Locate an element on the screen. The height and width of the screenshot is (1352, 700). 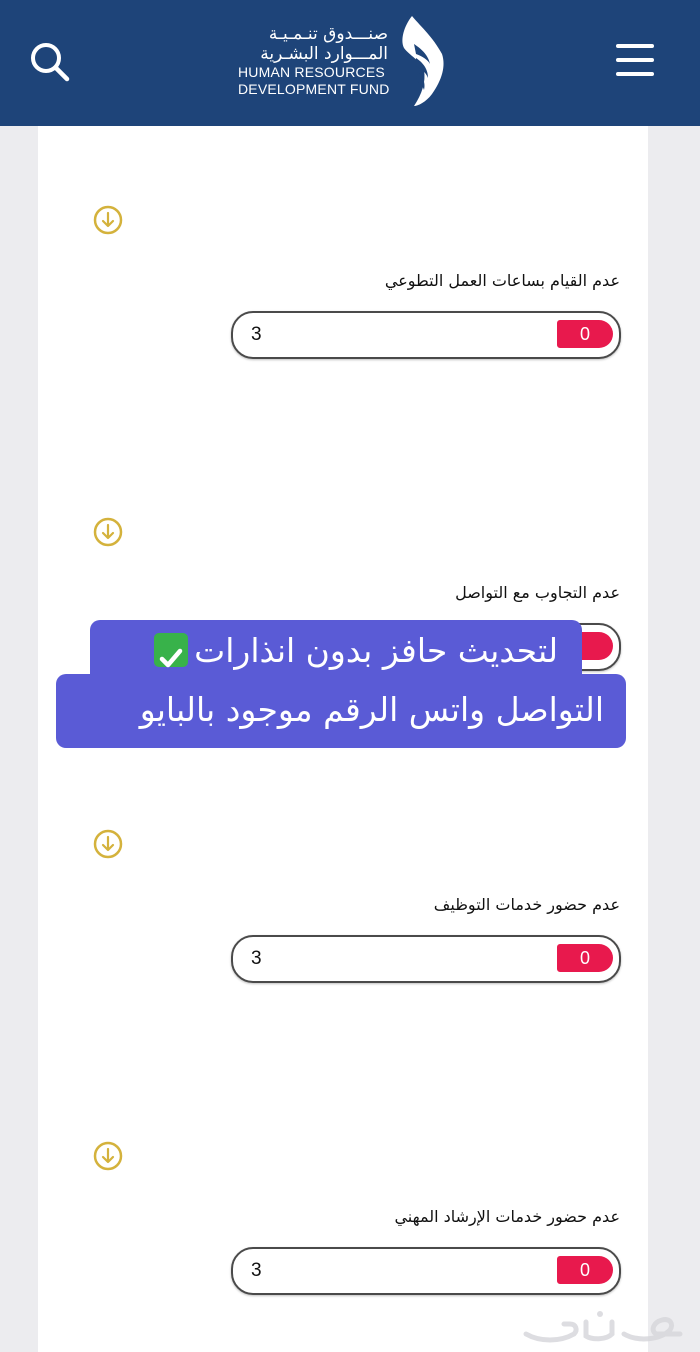
caption-line2: التواصل واتس الرقم موجود بالبايو is located at coordinates (341, 711).